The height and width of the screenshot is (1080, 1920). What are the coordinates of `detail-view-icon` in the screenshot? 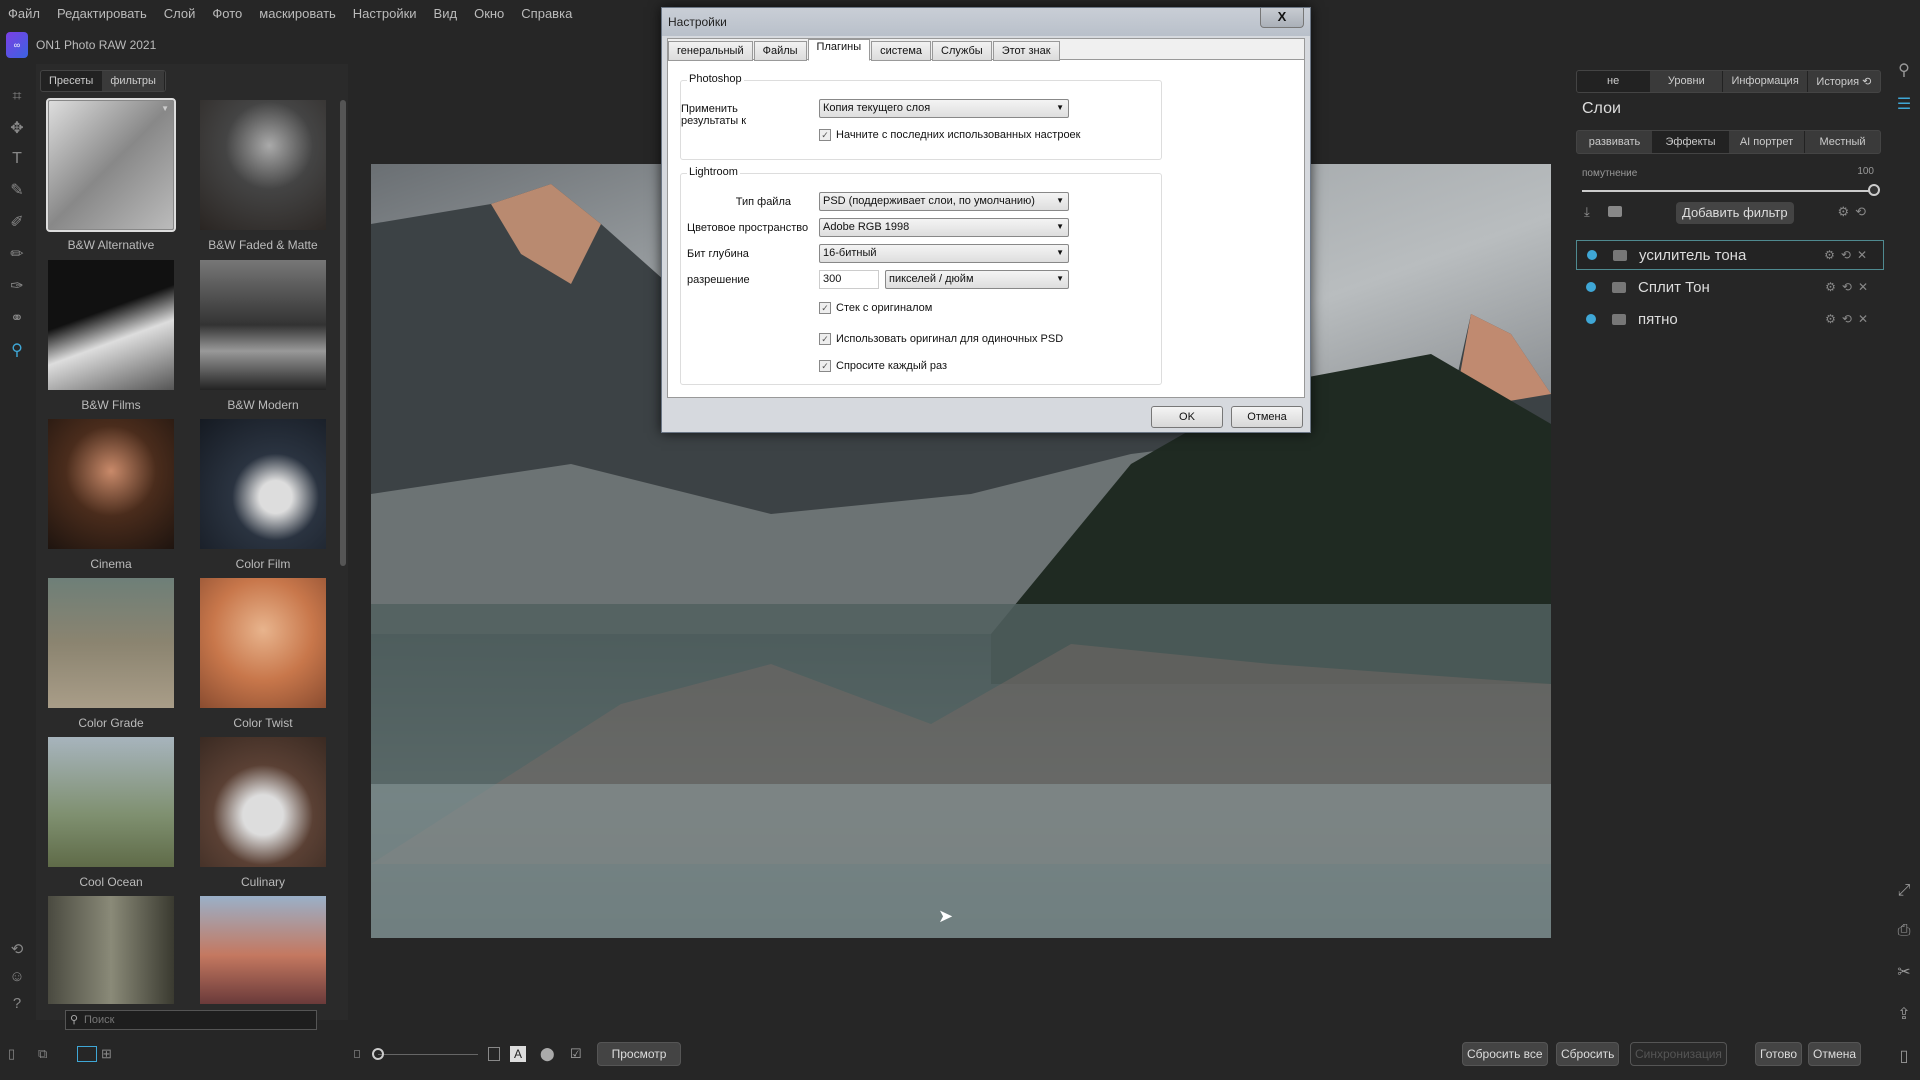 It's located at (87, 1054).